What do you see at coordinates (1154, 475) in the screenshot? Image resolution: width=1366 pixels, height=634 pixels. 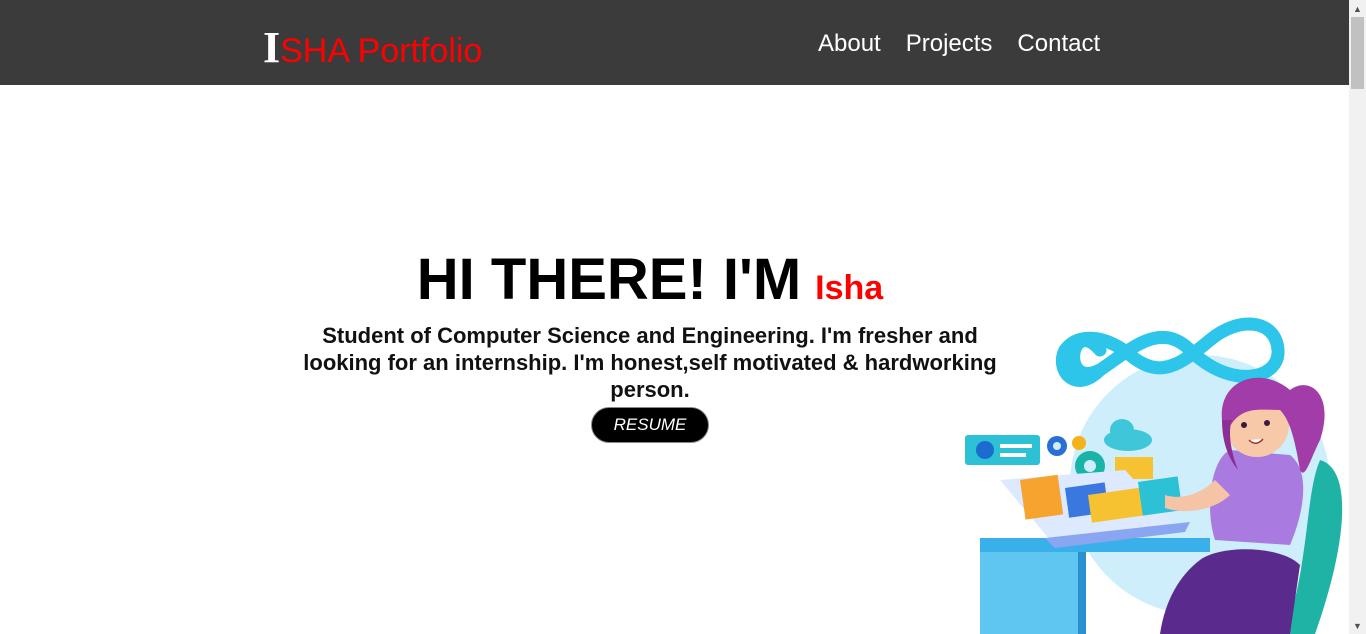 I see `developer-at-laptop-illustration-icon` at bounding box center [1154, 475].